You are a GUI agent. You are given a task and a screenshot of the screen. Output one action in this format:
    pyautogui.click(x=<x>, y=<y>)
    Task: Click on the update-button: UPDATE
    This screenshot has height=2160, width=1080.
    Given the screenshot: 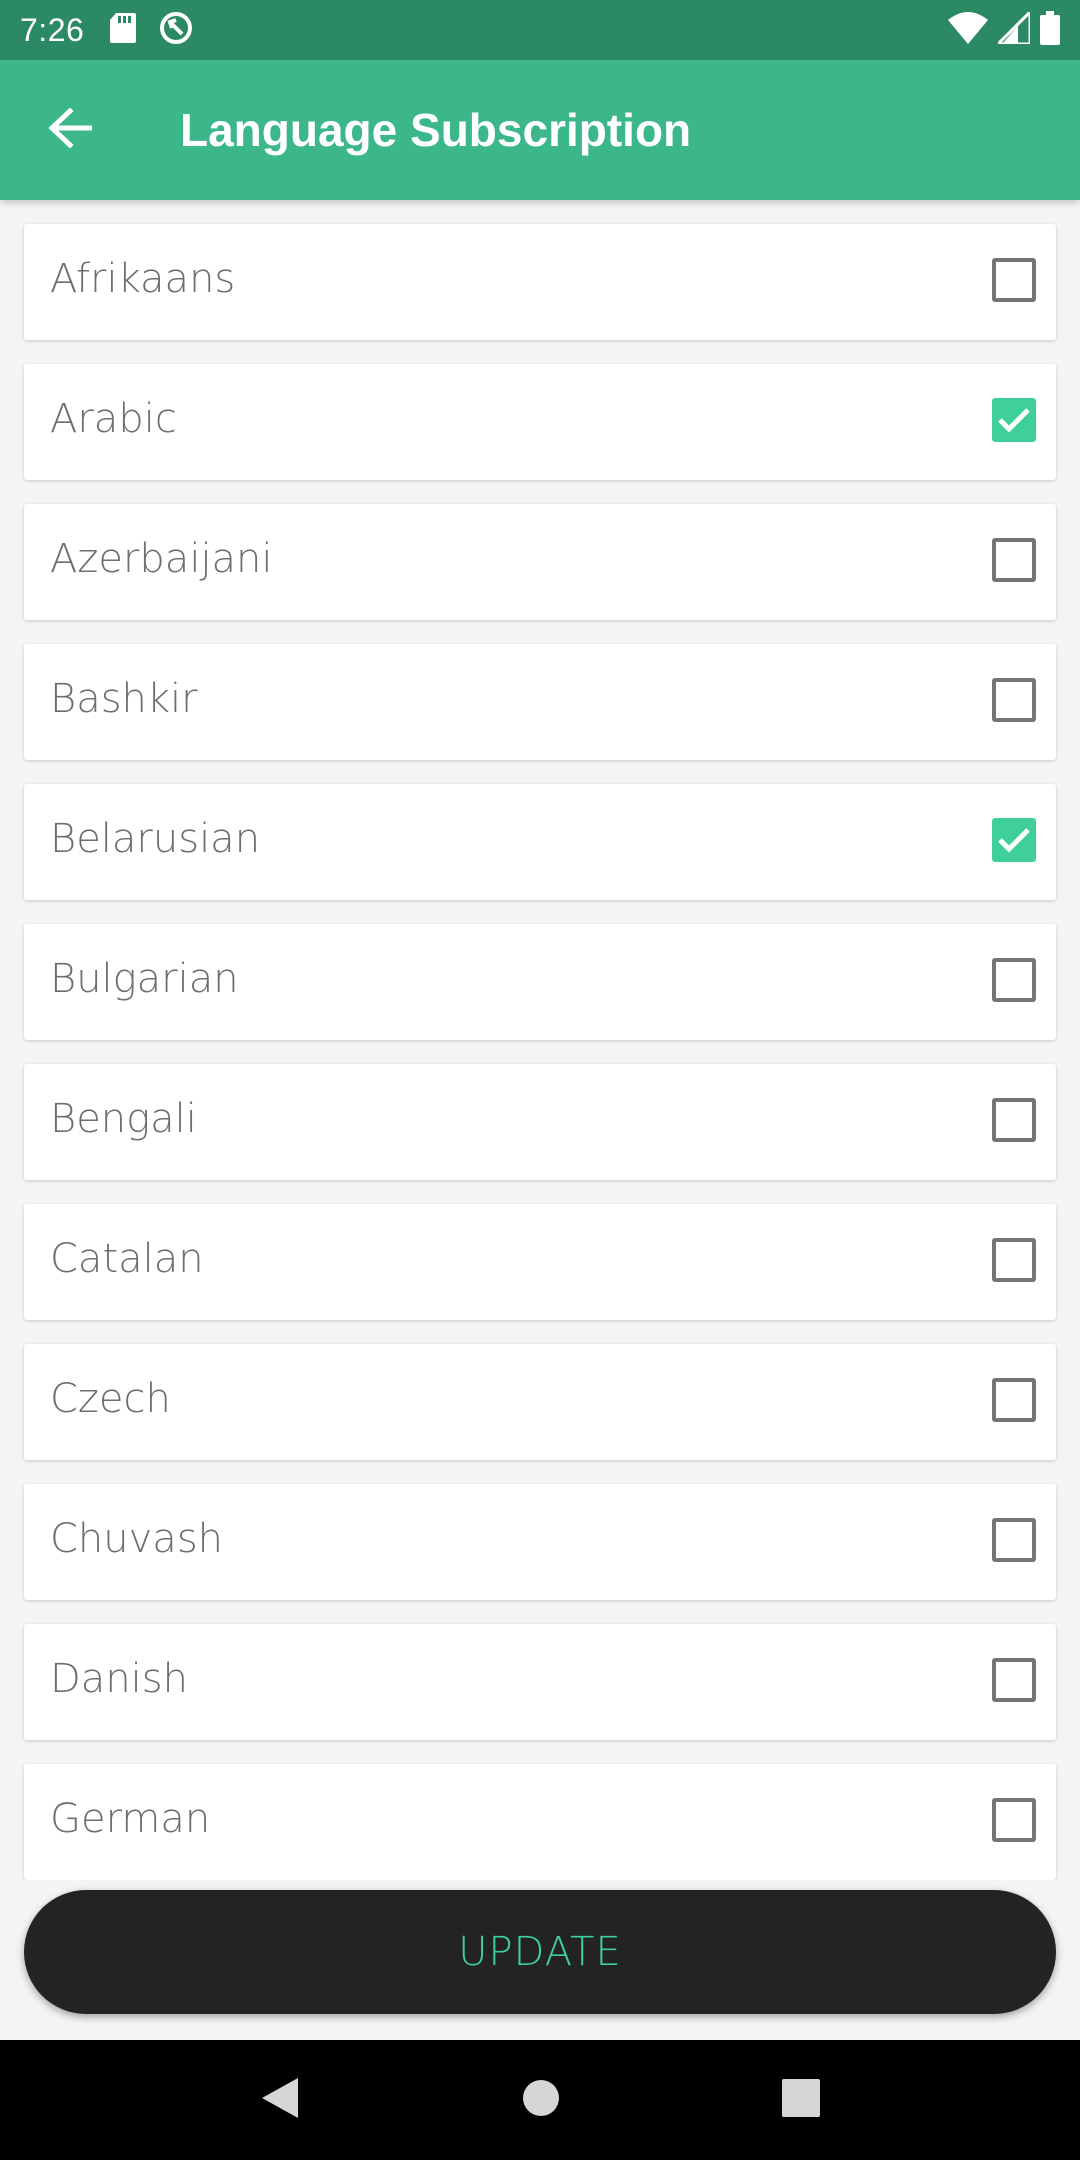 What is the action you would take?
    pyautogui.click(x=540, y=1952)
    